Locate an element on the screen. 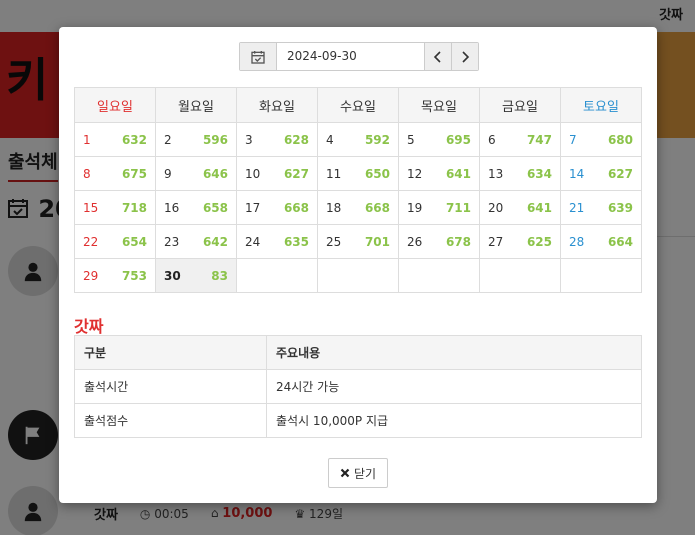 The height and width of the screenshot is (535, 695). close-icon is located at coordinates (345, 473).